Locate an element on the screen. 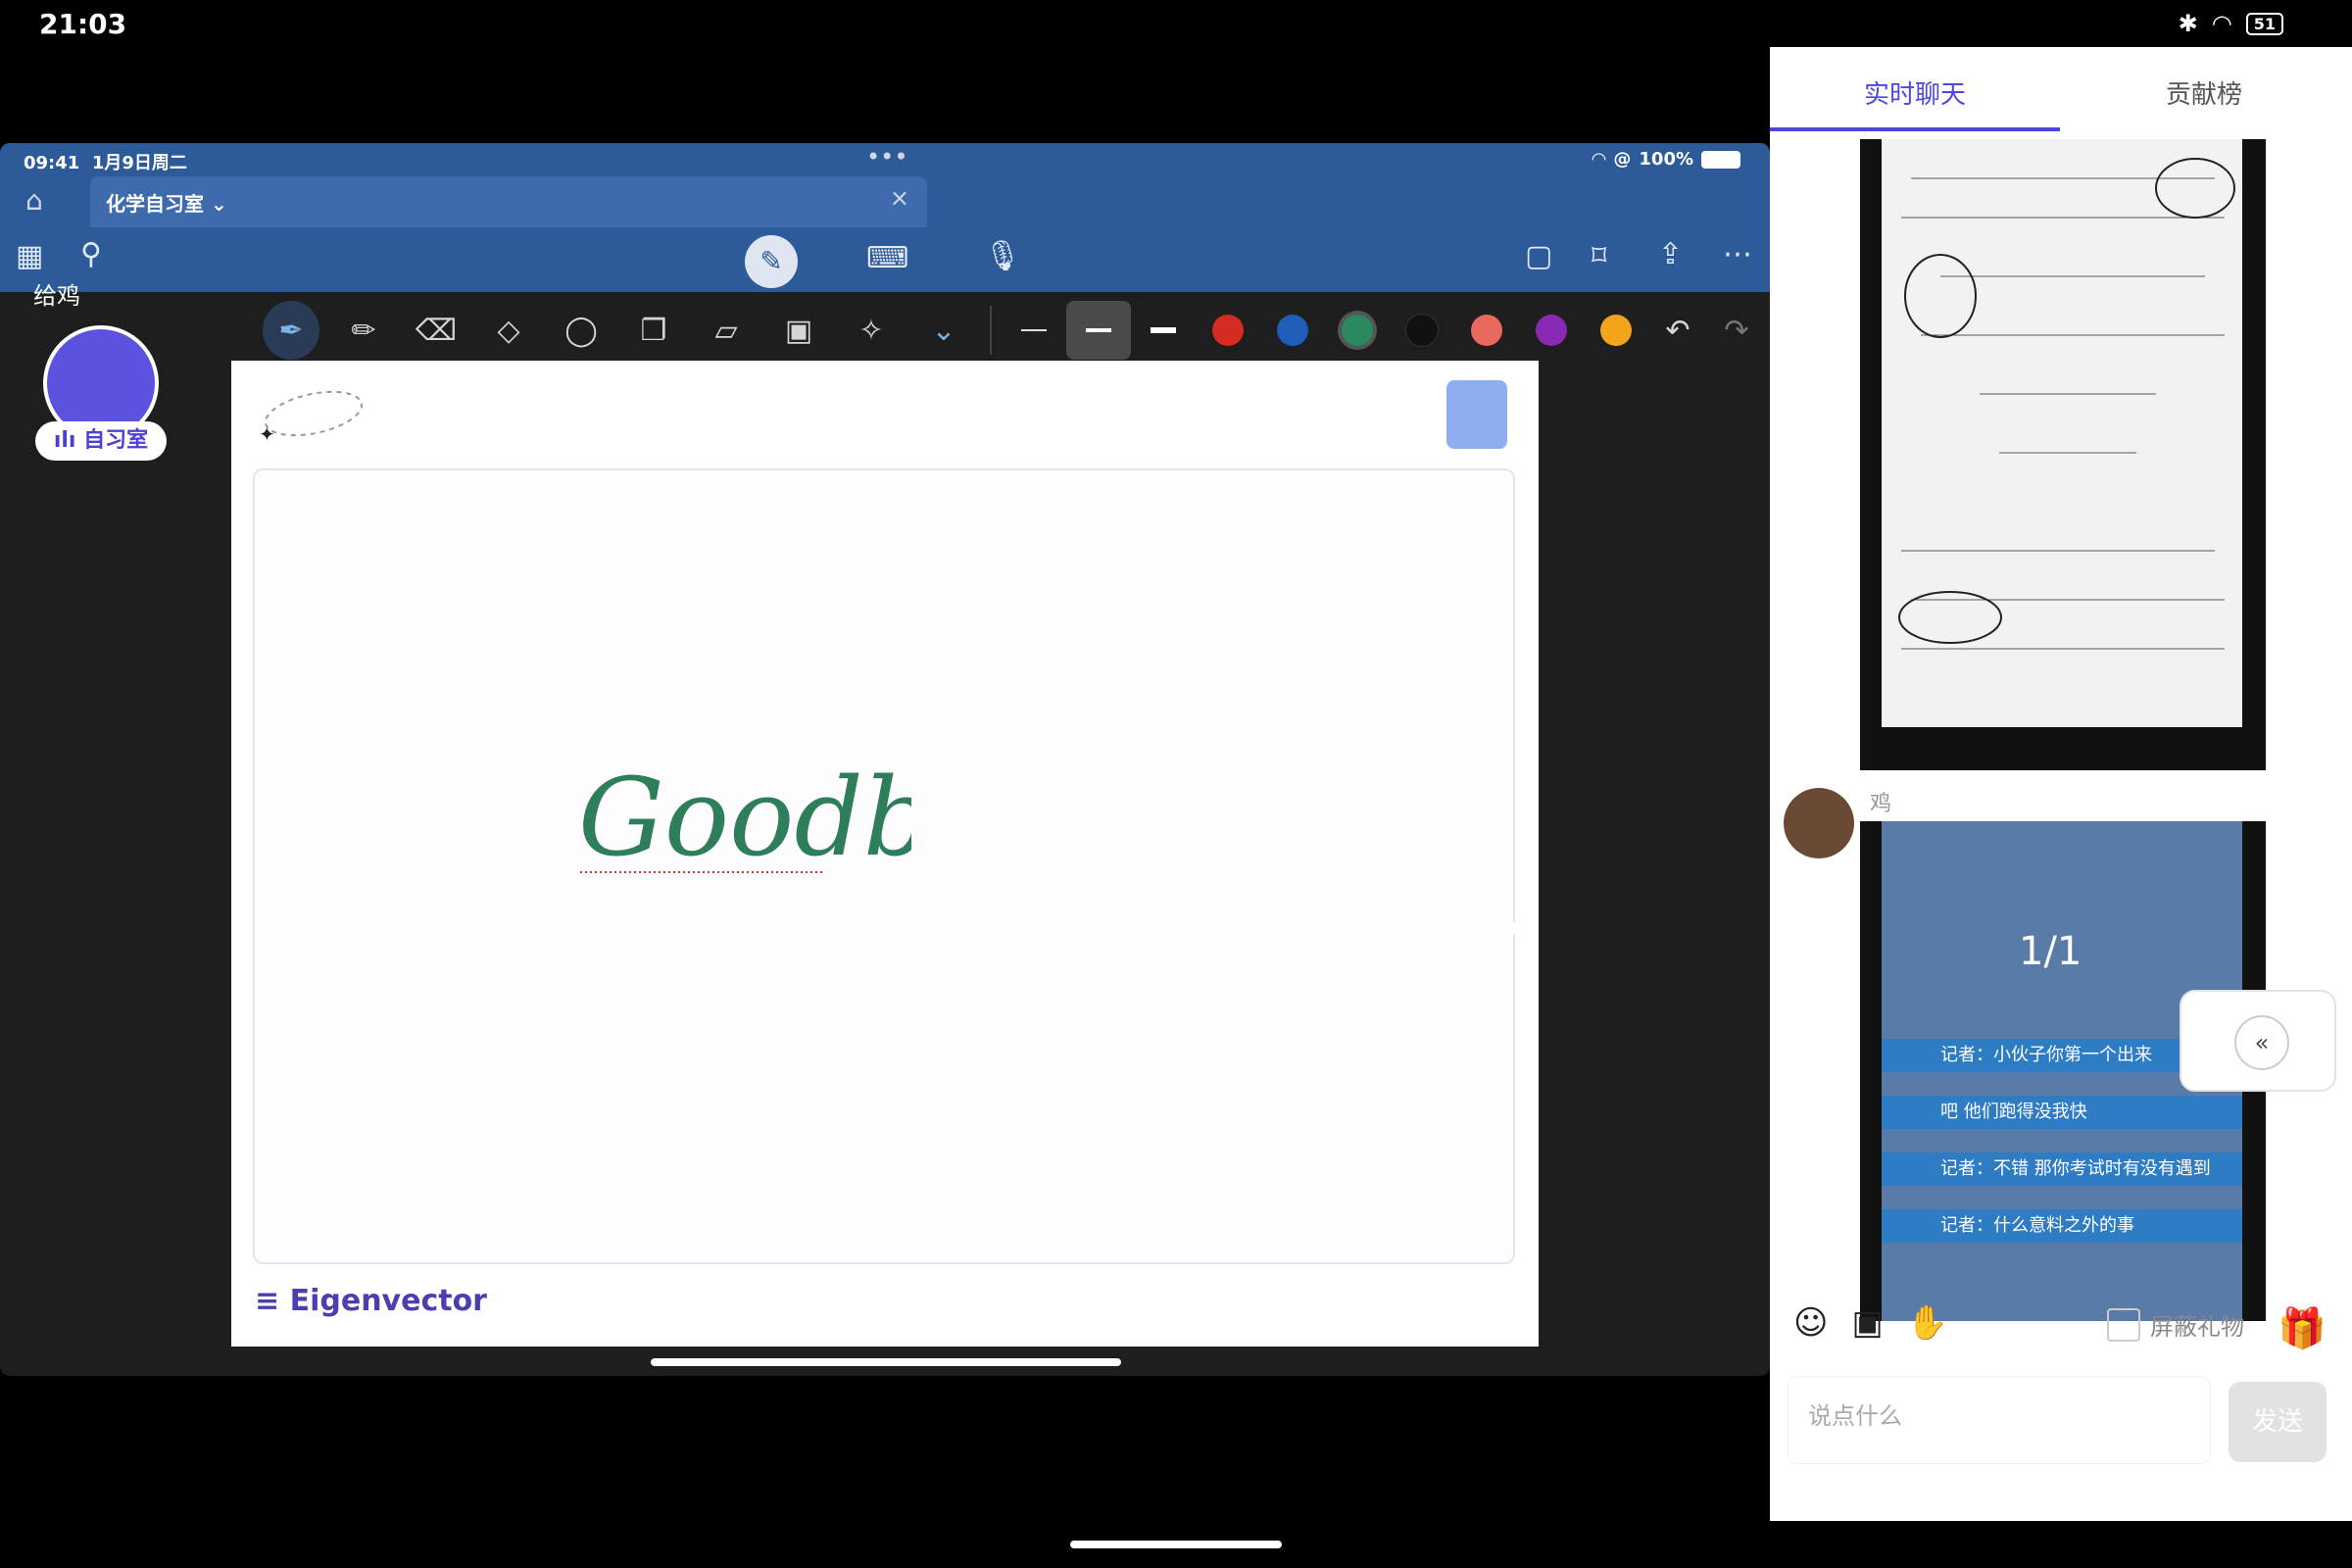  equations-placeholder is located at coordinates (2066, 404).